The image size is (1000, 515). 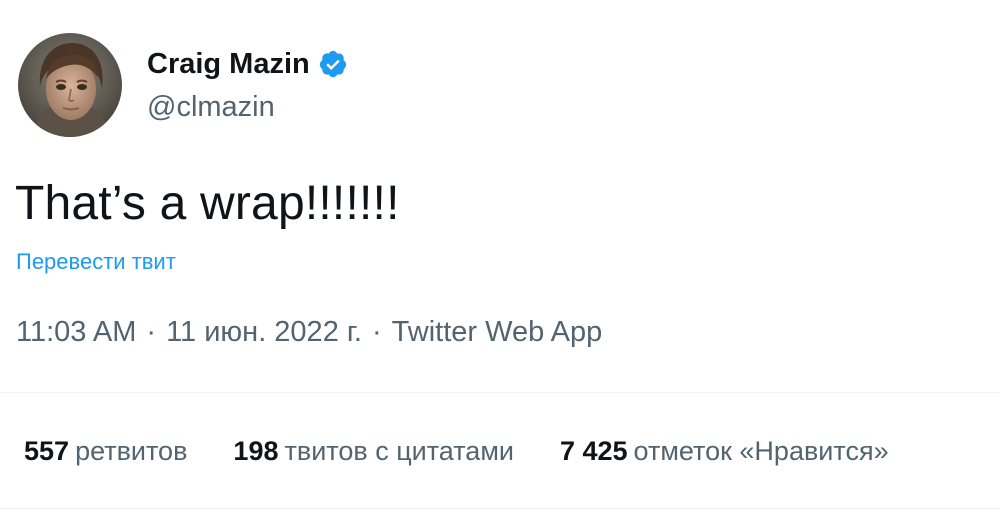 I want to click on verified-badge-icon, so click(x=333, y=64).